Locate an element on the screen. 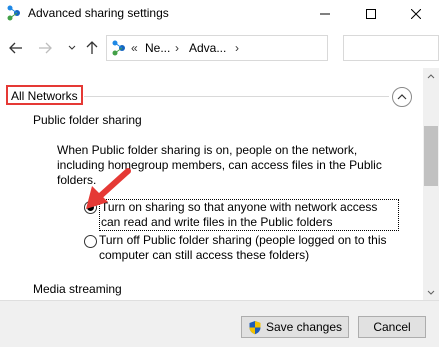  scroll-thumb is located at coordinates (431, 156).